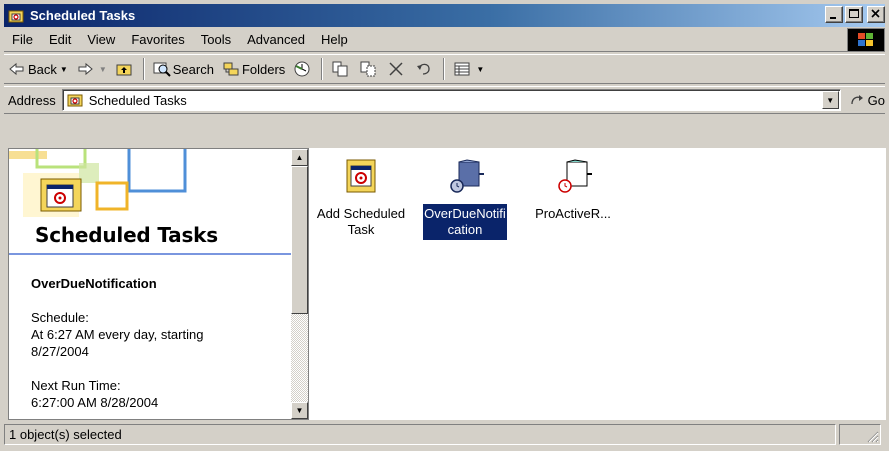  What do you see at coordinates (94, 283) in the screenshot?
I see `selected-item-name: OverDueNotification` at bounding box center [94, 283].